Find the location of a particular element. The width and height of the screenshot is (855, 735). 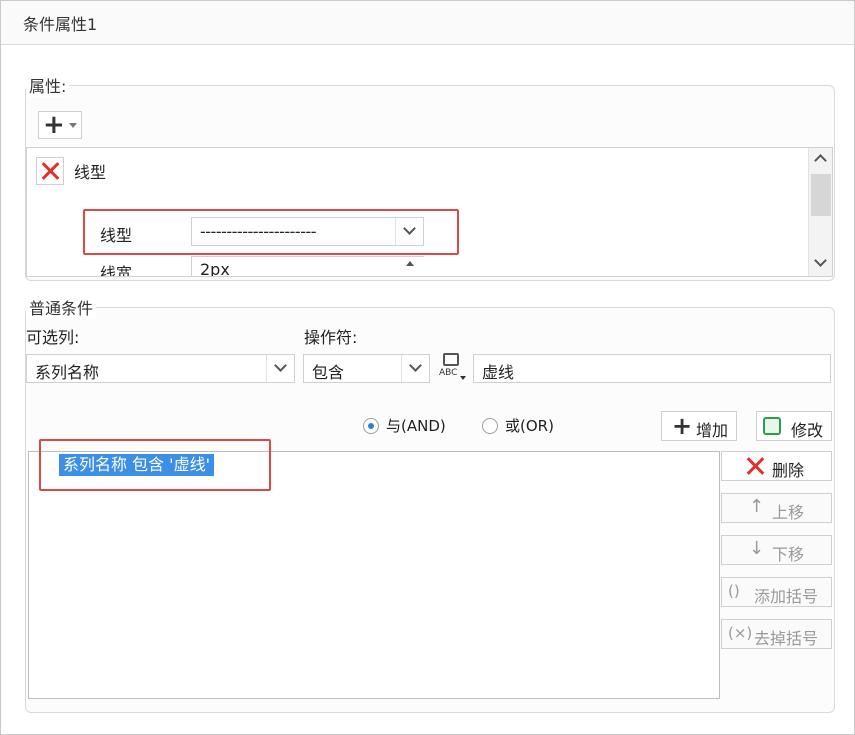

parentheses-icon: () is located at coordinates (734, 591).